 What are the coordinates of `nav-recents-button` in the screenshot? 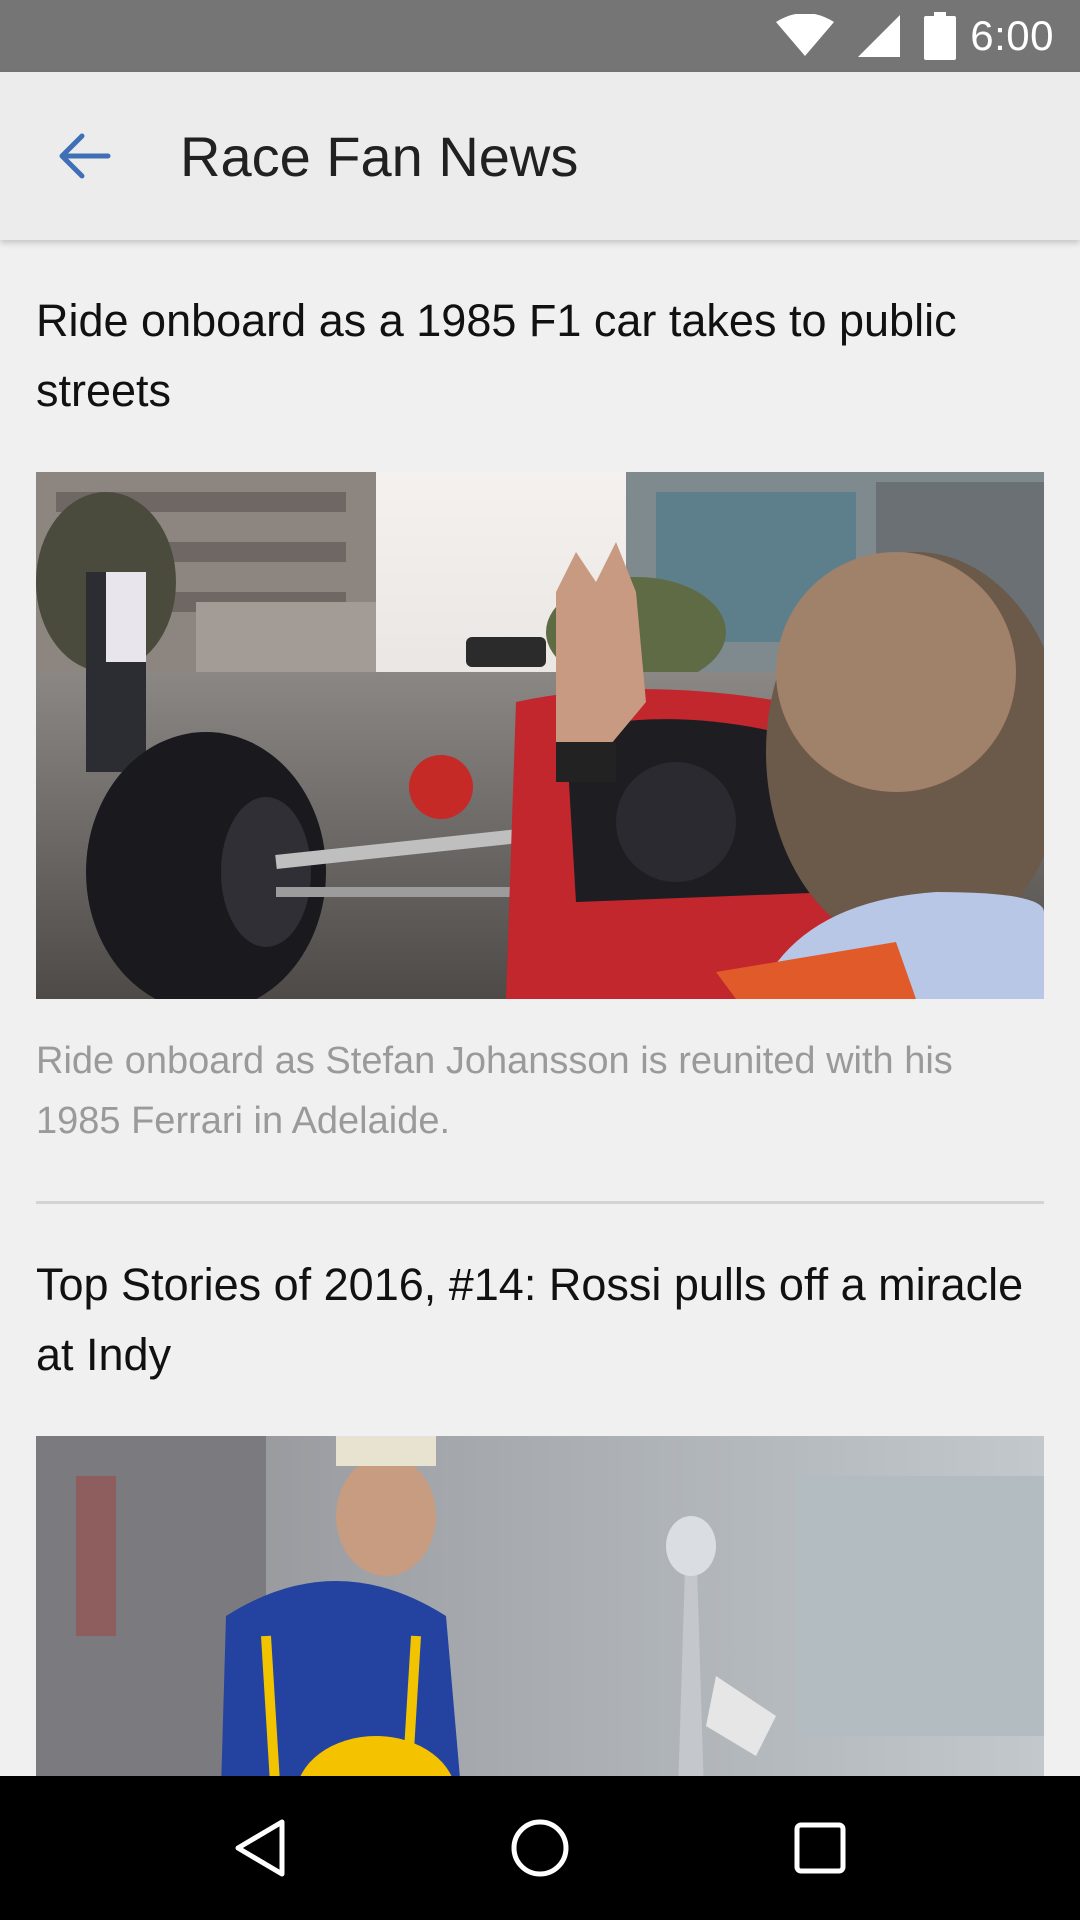 It's located at (820, 1848).